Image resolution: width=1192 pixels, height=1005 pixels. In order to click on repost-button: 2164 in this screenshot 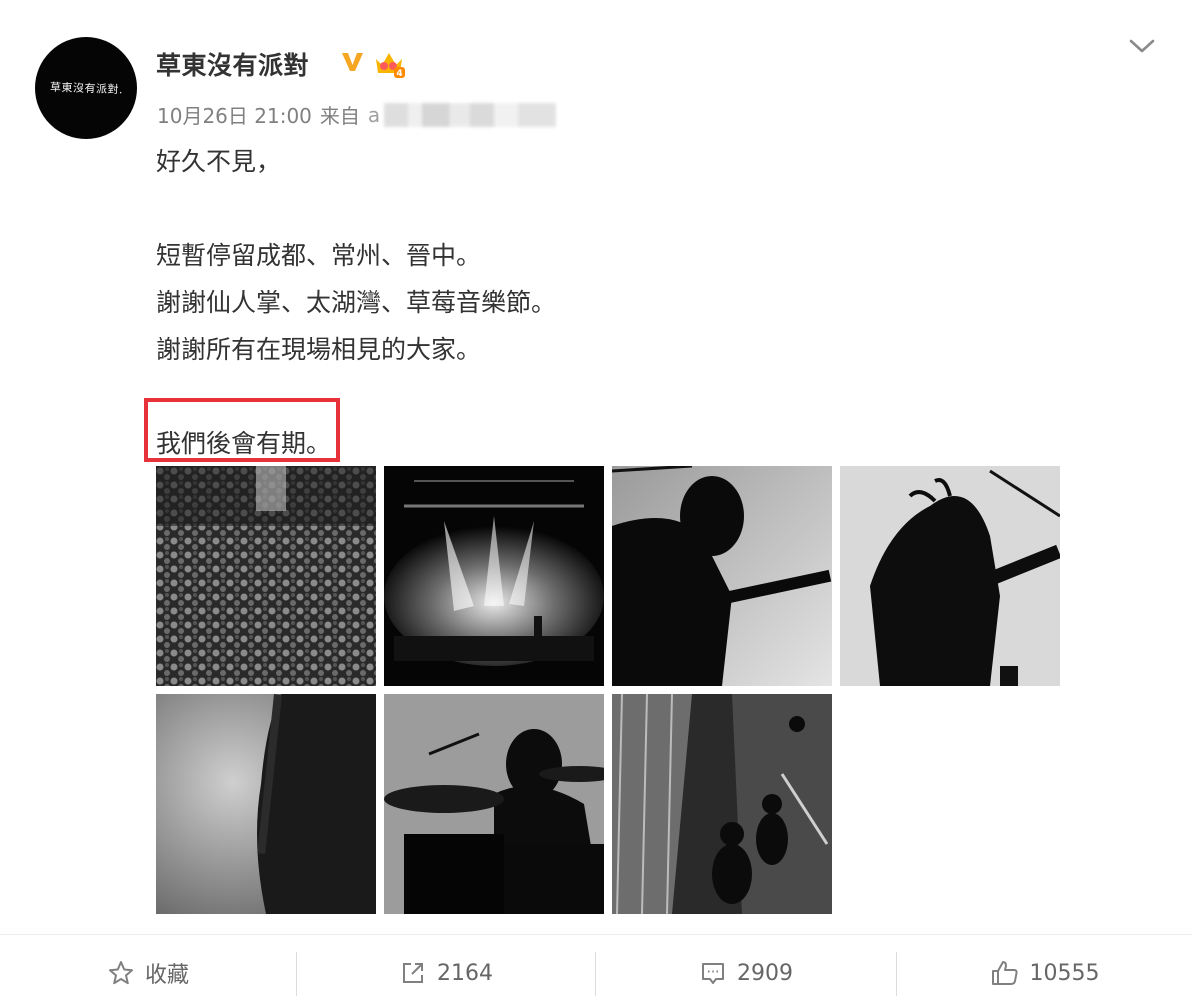, I will do `click(446, 973)`.